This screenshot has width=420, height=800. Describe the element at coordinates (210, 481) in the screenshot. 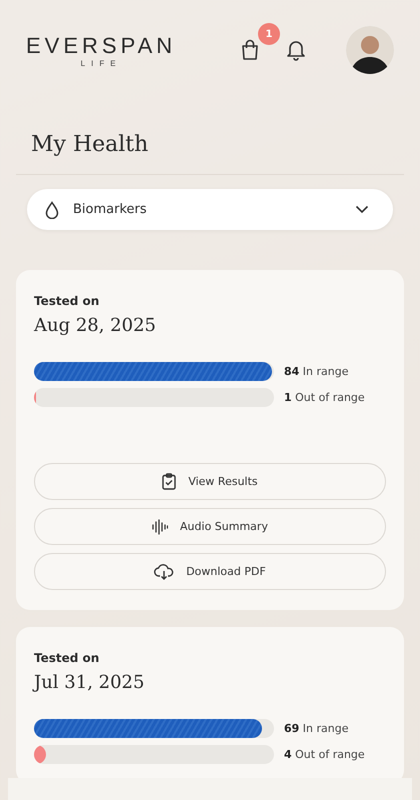

I see `results-button: View Results` at that location.